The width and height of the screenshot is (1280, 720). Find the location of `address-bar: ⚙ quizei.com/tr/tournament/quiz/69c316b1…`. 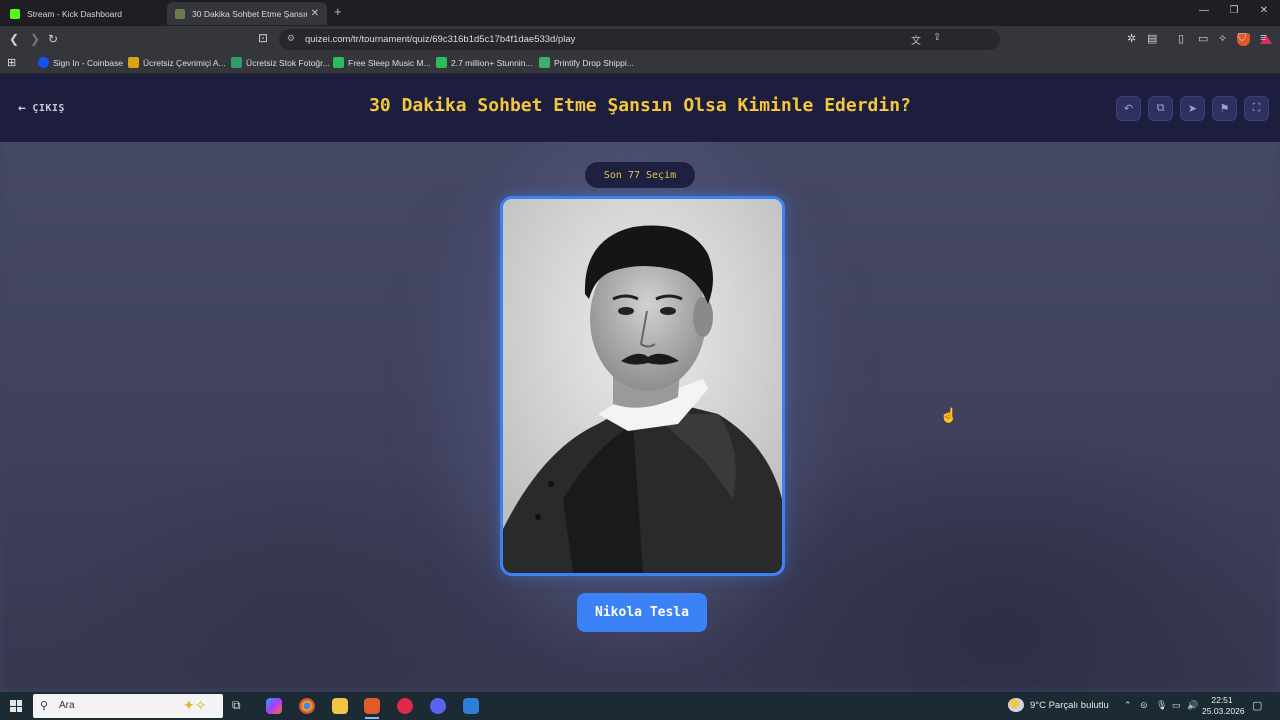

address-bar: ⚙ quizei.com/tr/tournament/quiz/69c316b1… is located at coordinates (775, 39).